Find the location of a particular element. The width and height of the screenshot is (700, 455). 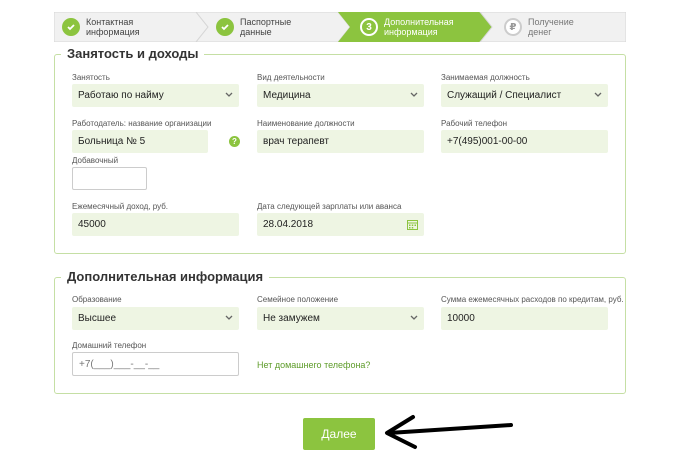

section-title: Занятость и доходы is located at coordinates (133, 53).